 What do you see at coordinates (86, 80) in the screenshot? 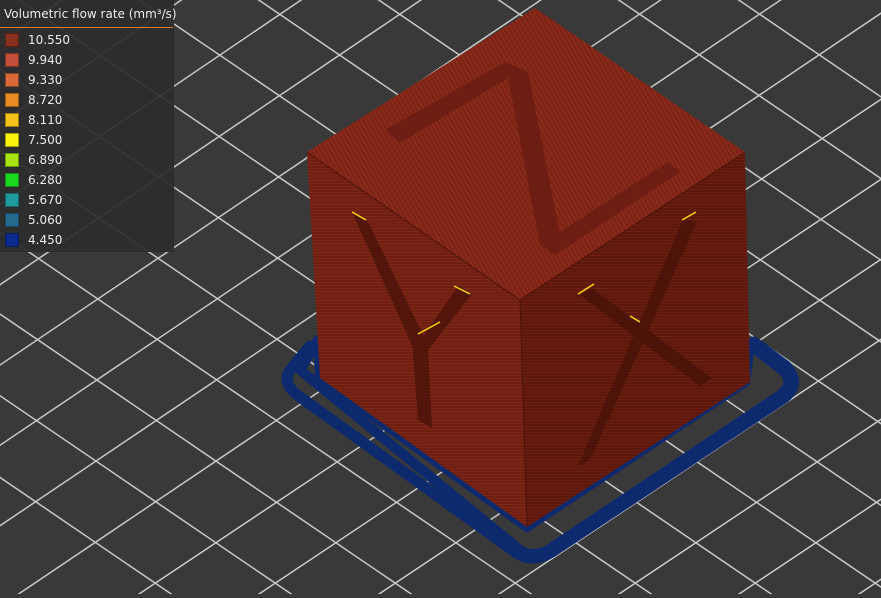
I see `legend-item: 9.330` at bounding box center [86, 80].